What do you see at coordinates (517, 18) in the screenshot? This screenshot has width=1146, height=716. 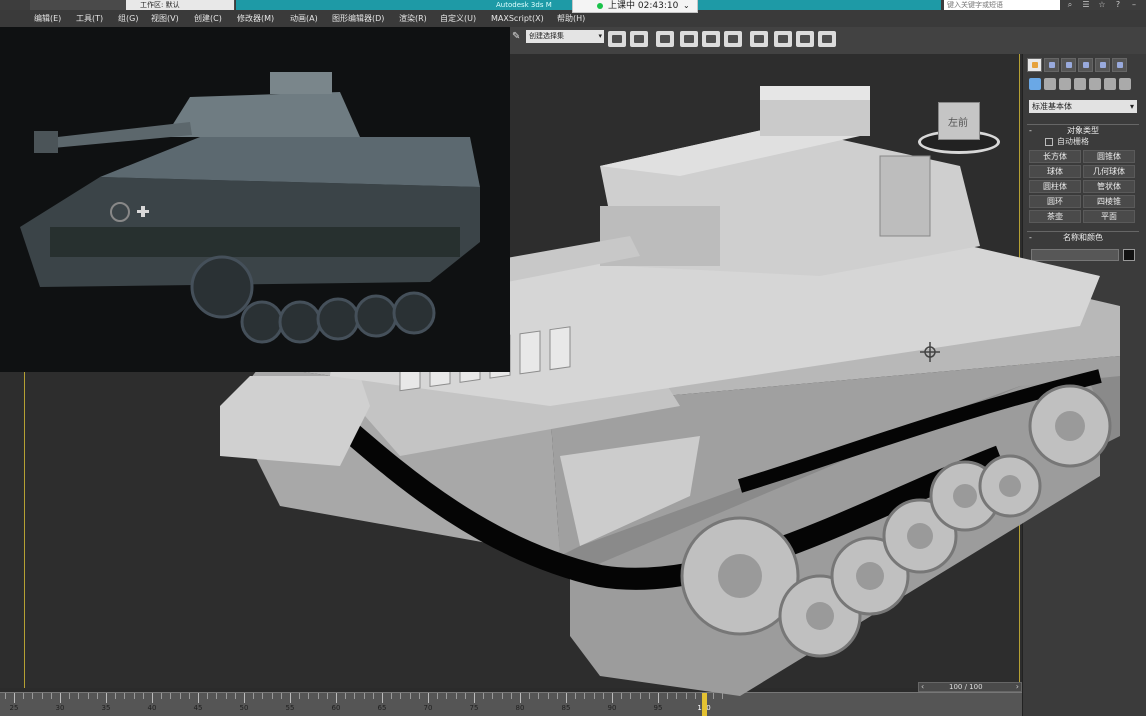 I see `menu-maxscript: MAXScript(X)` at bounding box center [517, 18].